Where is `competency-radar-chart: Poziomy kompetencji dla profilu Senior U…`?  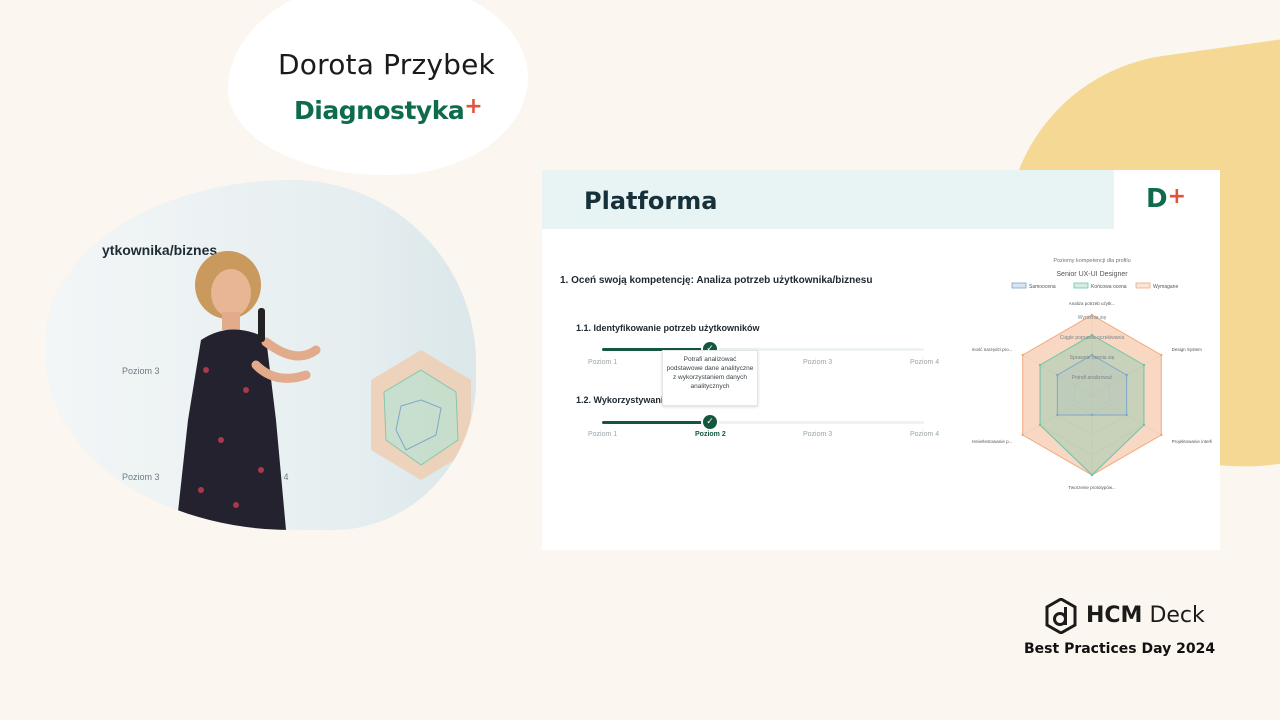 competency-radar-chart: Poziomy kompetencji dla profilu Senior U… is located at coordinates (1092, 374).